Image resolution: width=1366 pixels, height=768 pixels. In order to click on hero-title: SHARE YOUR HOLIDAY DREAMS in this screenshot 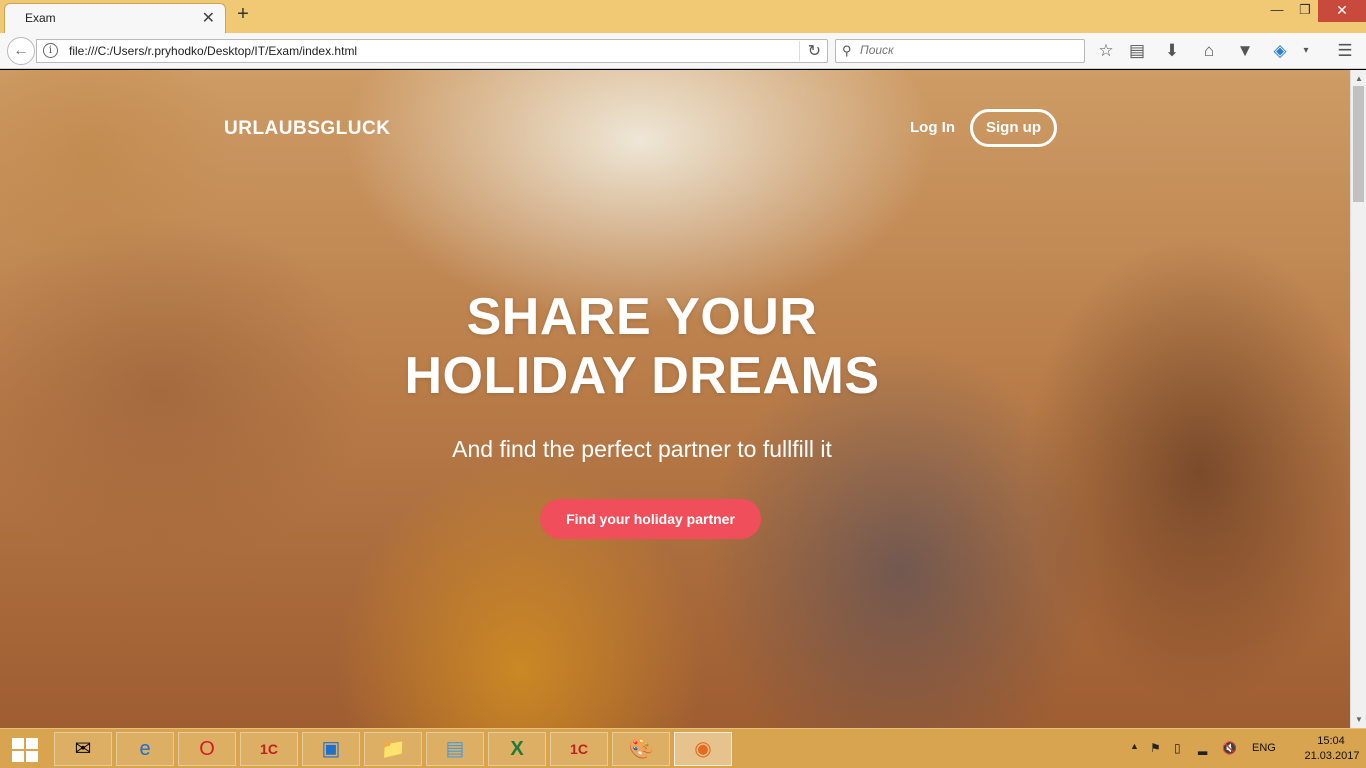, I will do `click(642, 347)`.